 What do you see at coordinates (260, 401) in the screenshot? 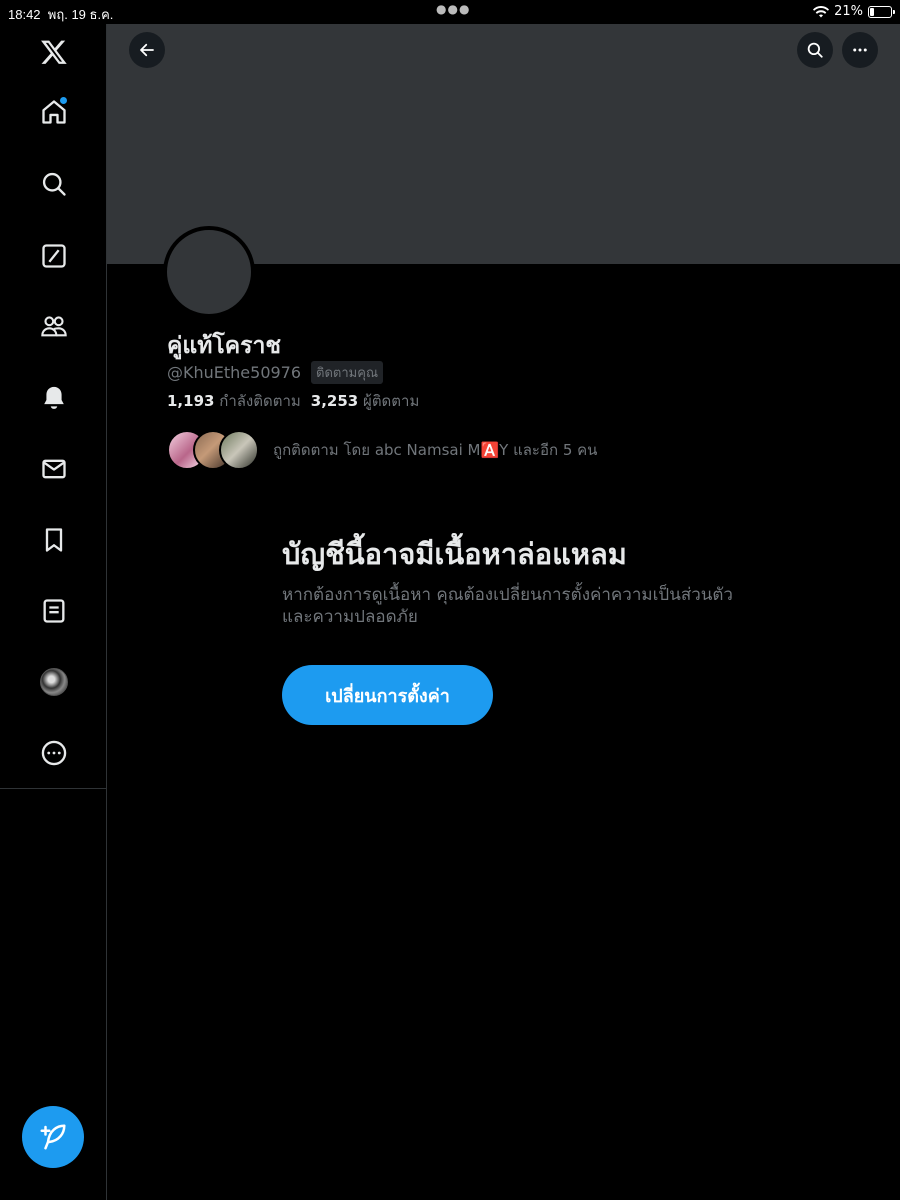
I see `following-label: กำลังติดตาม` at bounding box center [260, 401].